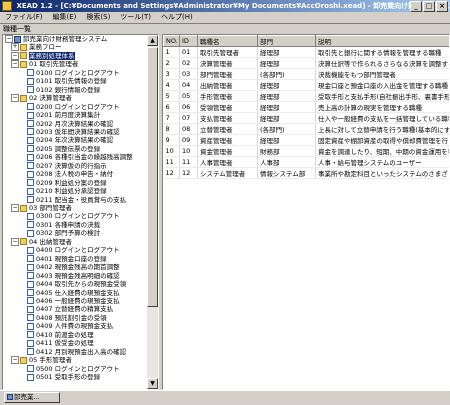  I want to click on table-cell: 現金口座と預金口座の入出金を管理する職種, so click(383, 85).